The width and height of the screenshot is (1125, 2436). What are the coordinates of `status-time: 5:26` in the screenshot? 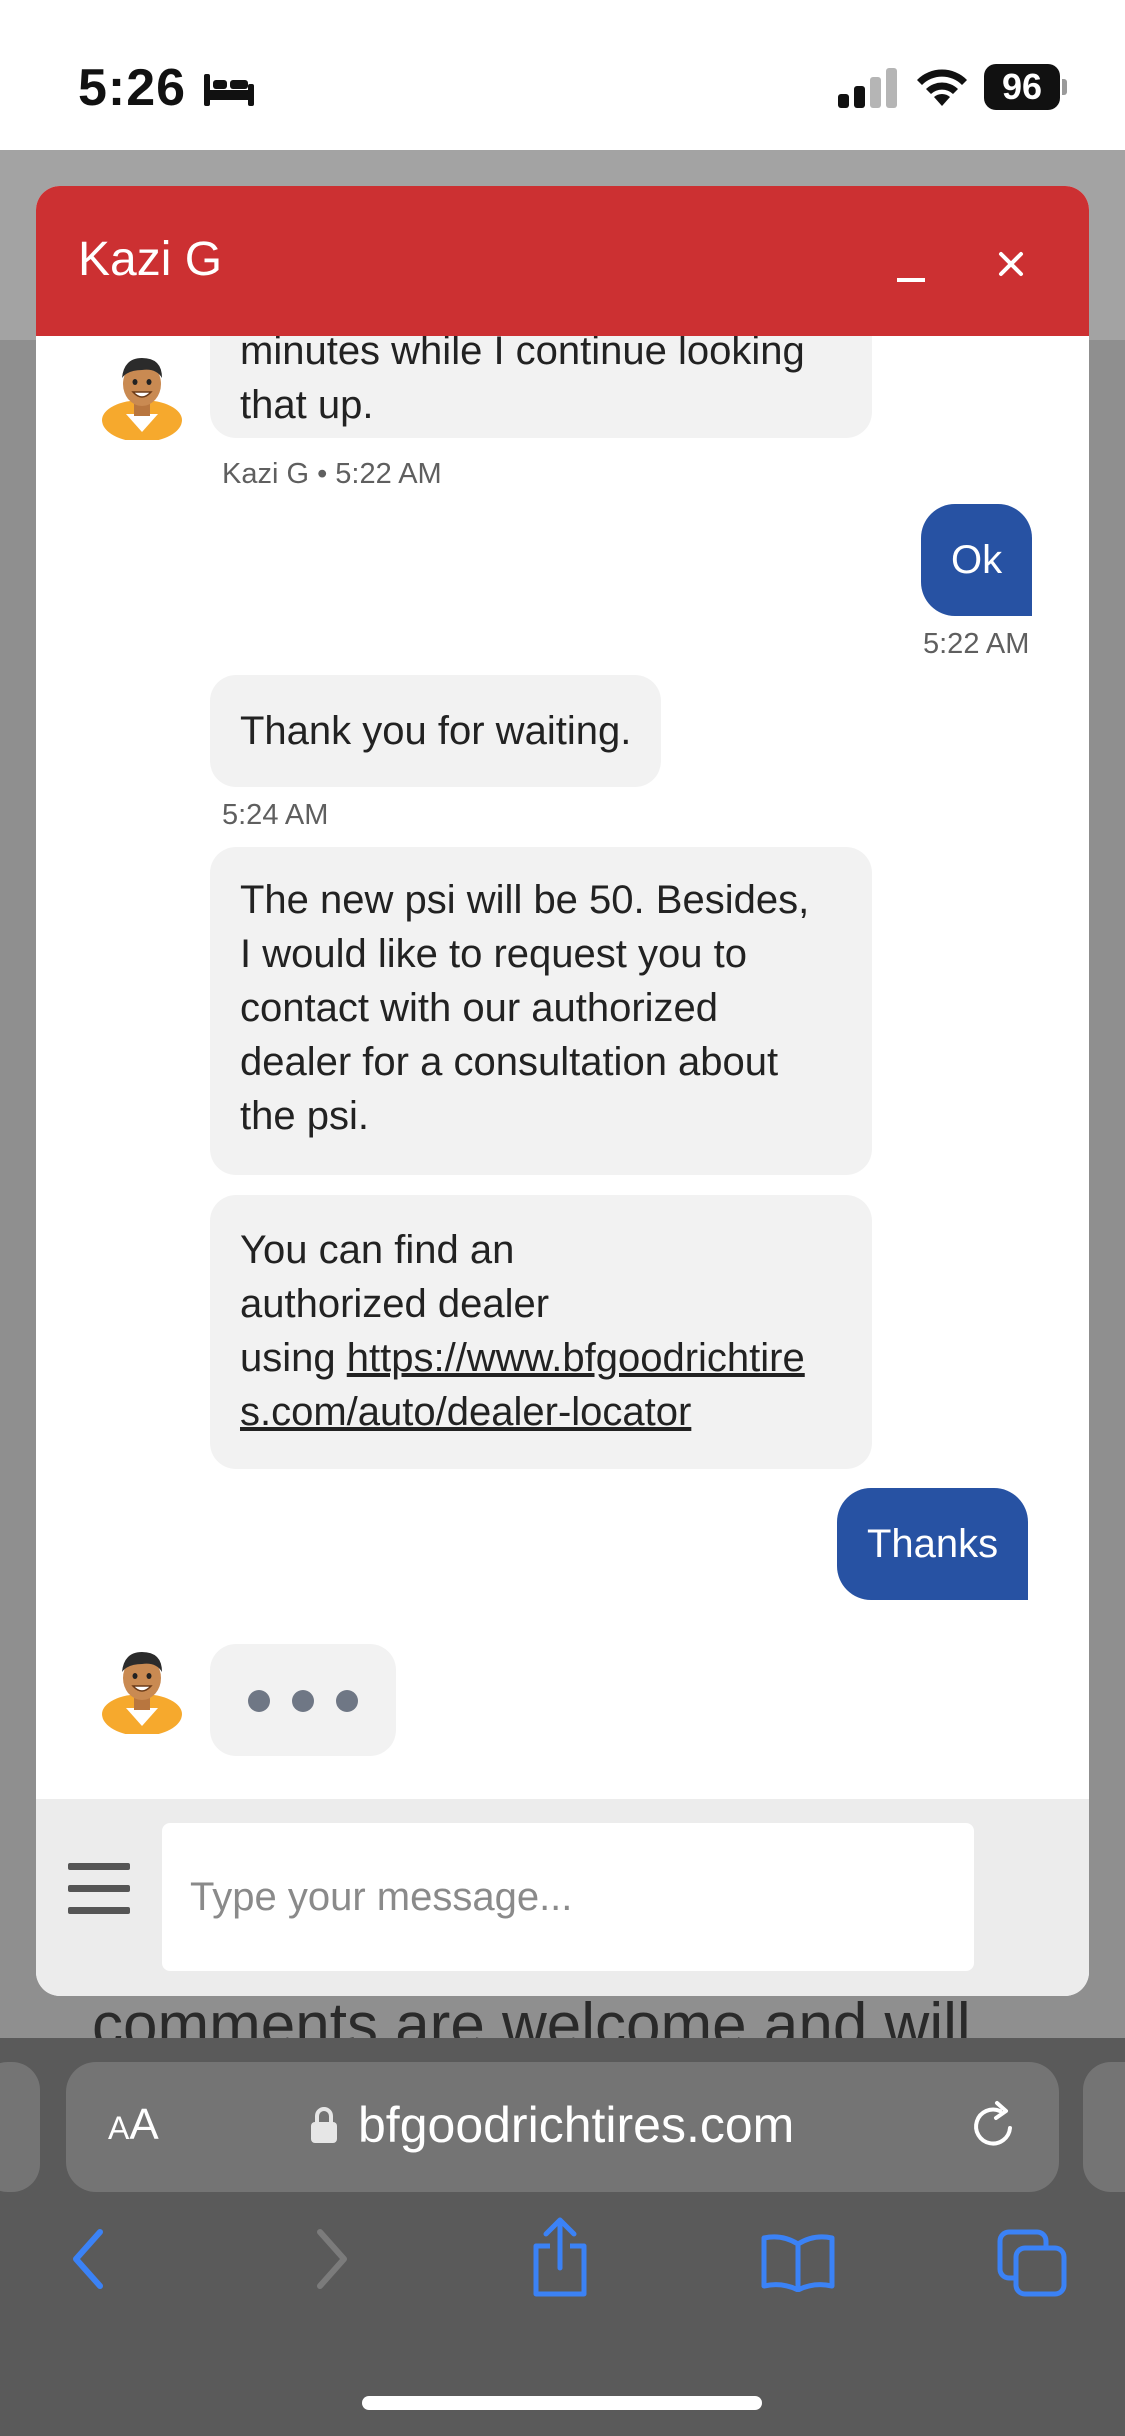 It's located at (132, 88).